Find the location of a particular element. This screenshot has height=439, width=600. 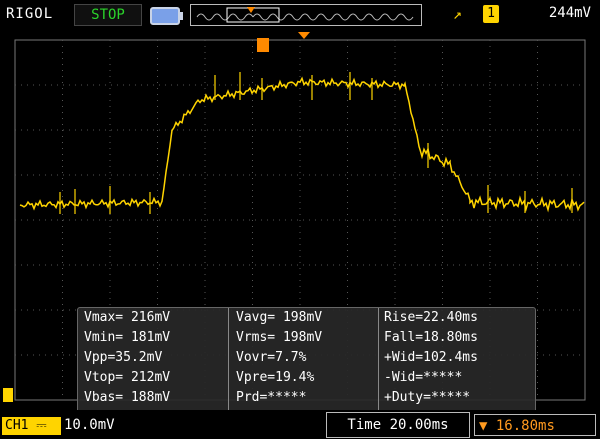

measurement-value: Vmin= 181mV is located at coordinates (127, 337).